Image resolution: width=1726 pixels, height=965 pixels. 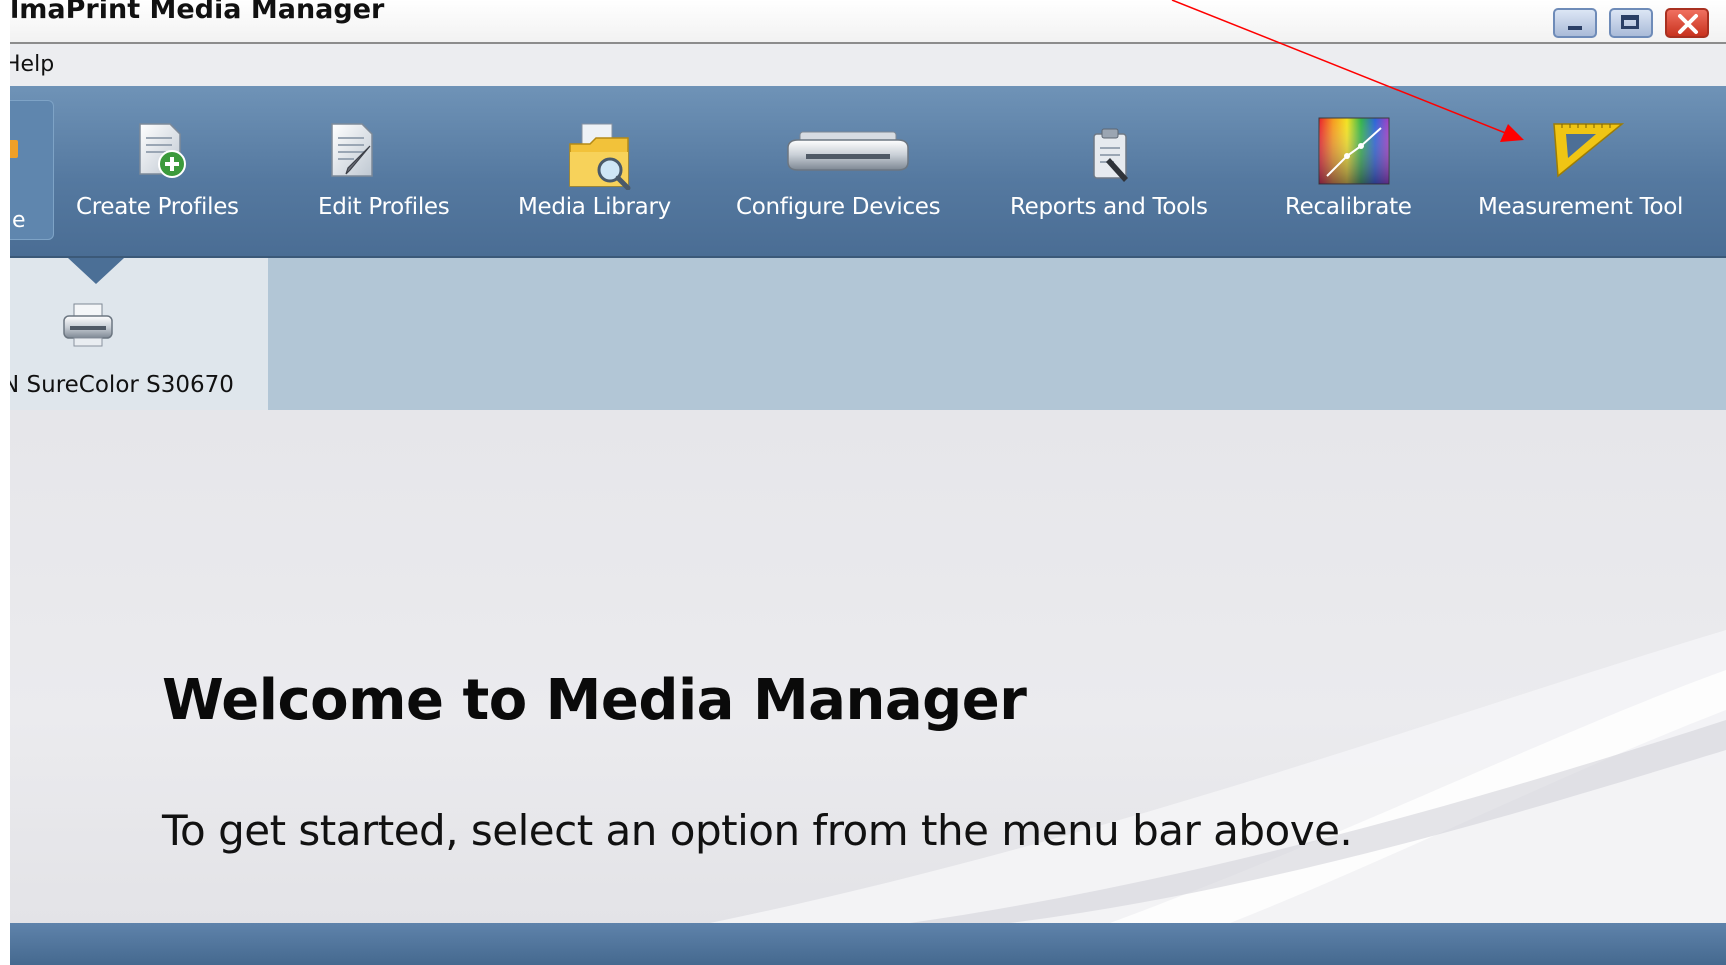 I want to click on device-tile: N SureColor S30670, so click(x=139, y=334).